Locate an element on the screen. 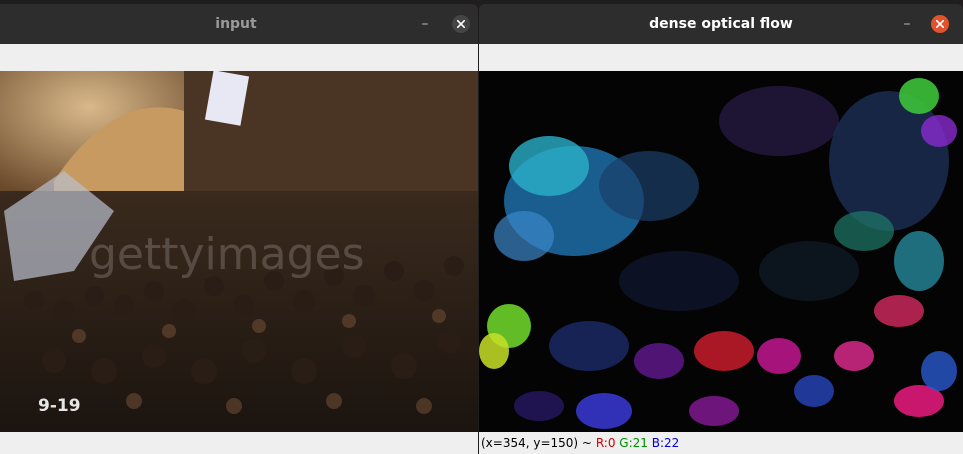 The height and width of the screenshot is (454, 963). status-red: R:0 is located at coordinates (605, 443).